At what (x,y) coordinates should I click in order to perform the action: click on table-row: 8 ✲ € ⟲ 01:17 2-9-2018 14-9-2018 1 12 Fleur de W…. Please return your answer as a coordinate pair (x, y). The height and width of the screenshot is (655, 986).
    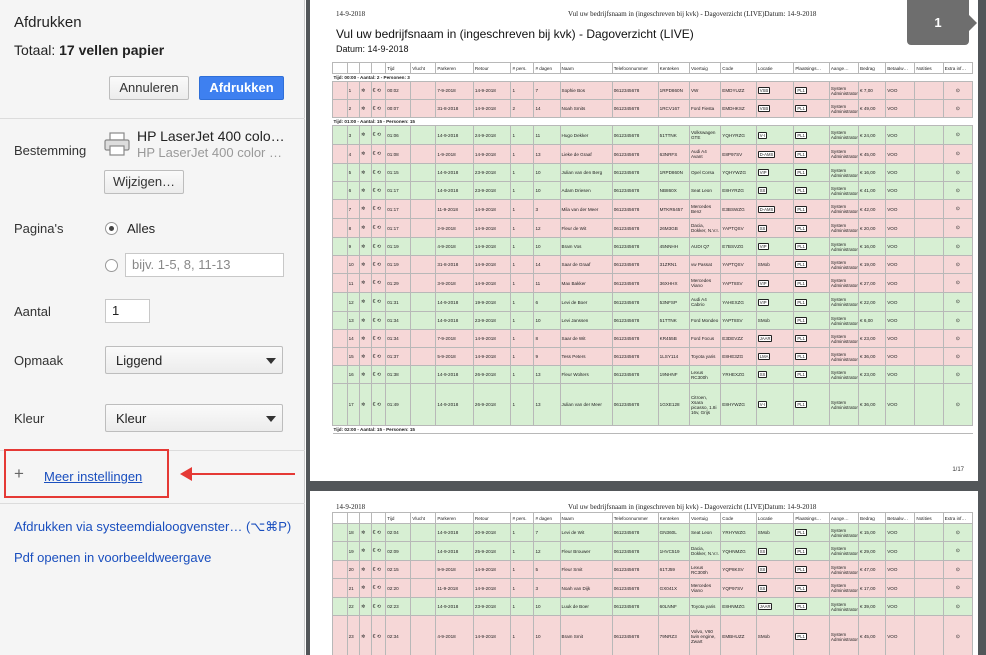
    Looking at the image, I should click on (653, 228).